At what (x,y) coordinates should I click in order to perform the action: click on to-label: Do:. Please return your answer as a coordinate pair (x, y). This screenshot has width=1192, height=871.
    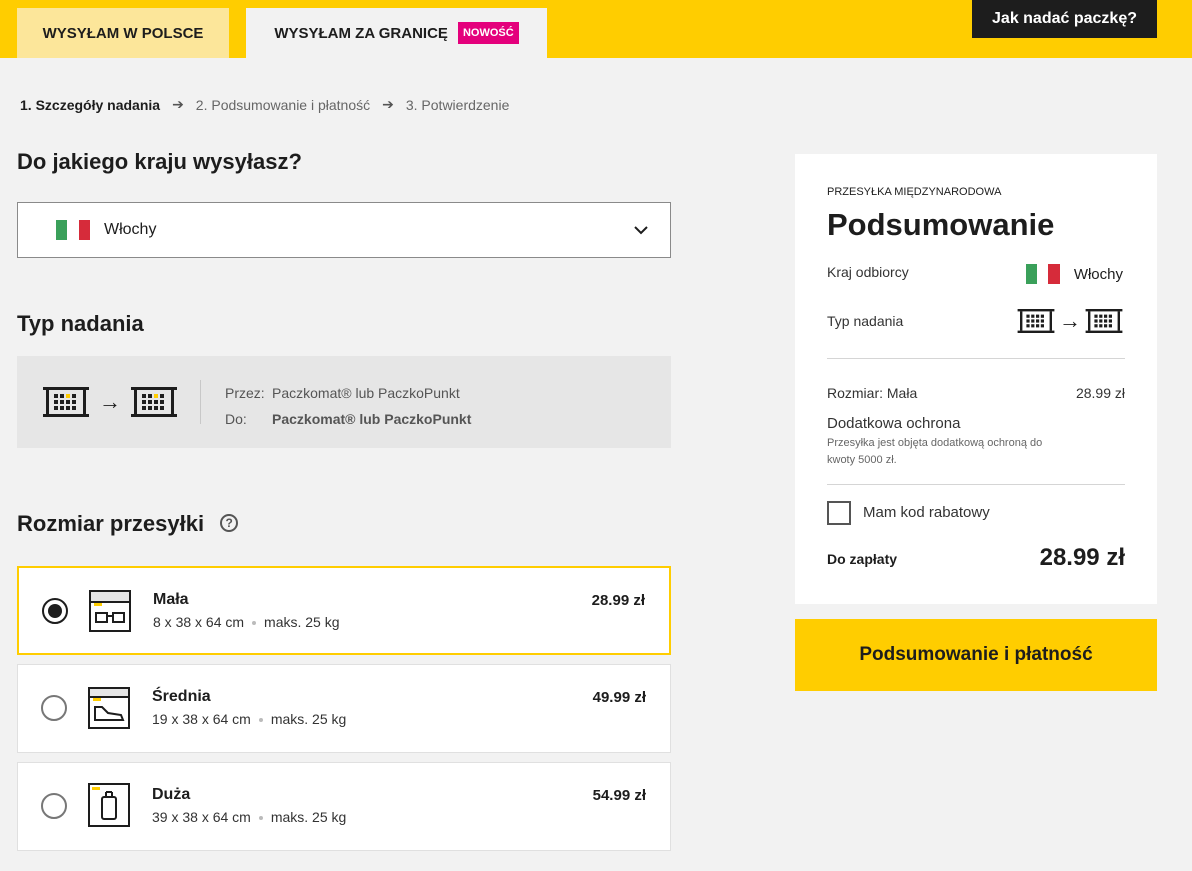
    Looking at the image, I should click on (236, 419).